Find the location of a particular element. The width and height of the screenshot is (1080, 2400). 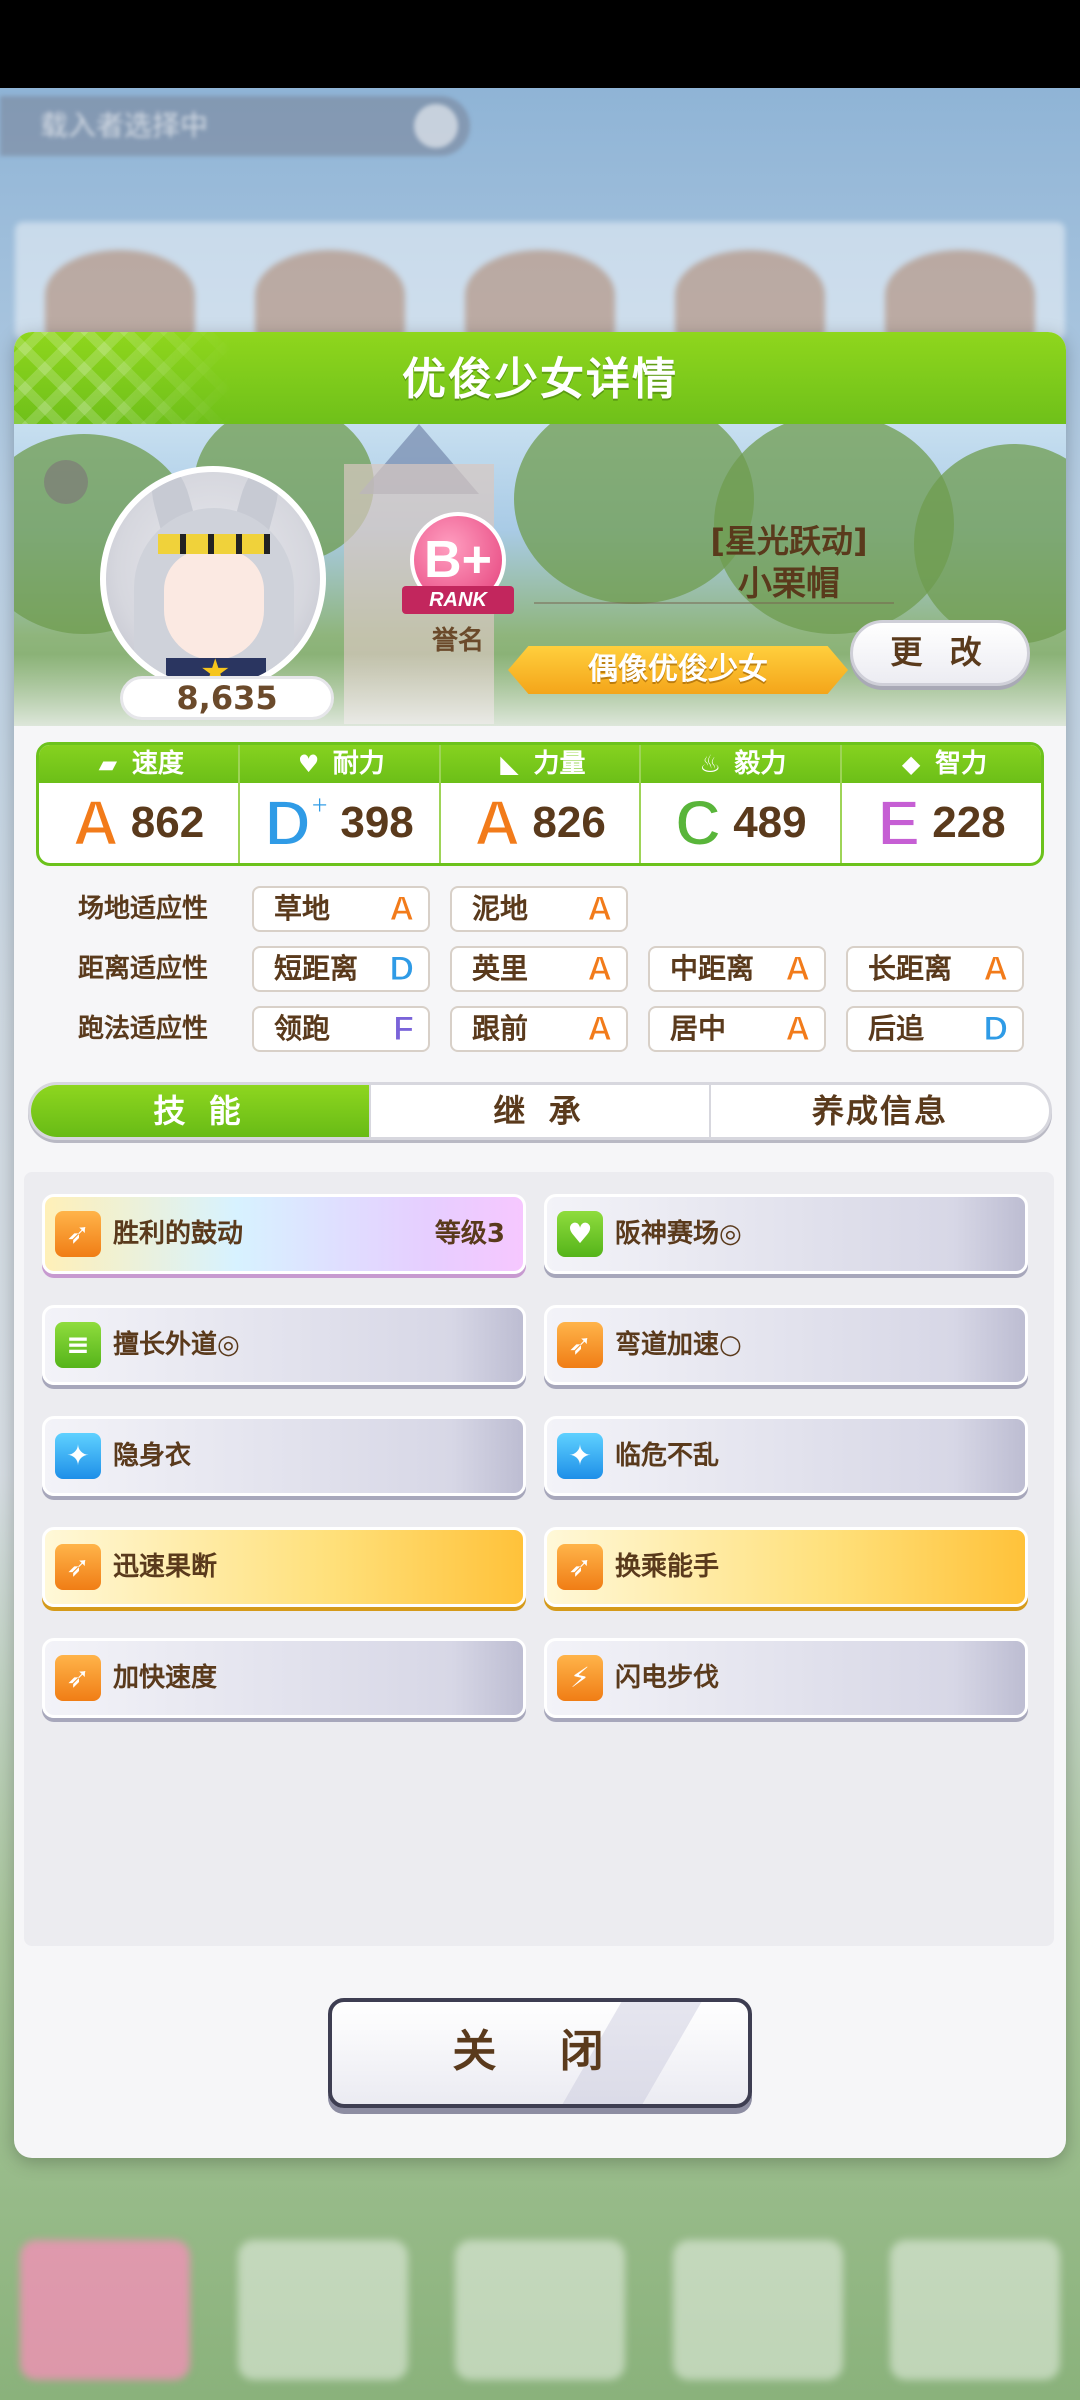

aptitude-pace-chaser: 跟前 A is located at coordinates (539, 1029).